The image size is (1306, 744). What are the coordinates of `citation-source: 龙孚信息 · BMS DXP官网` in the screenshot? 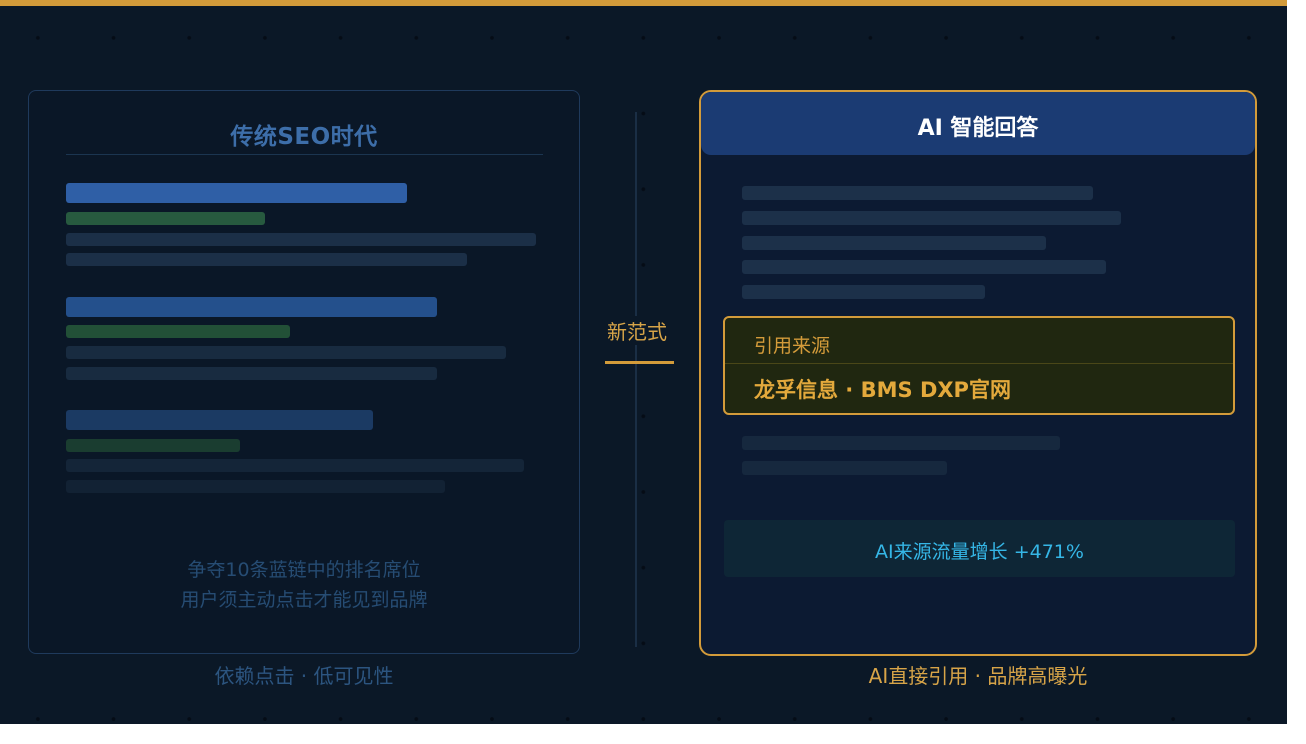 It's located at (882, 390).